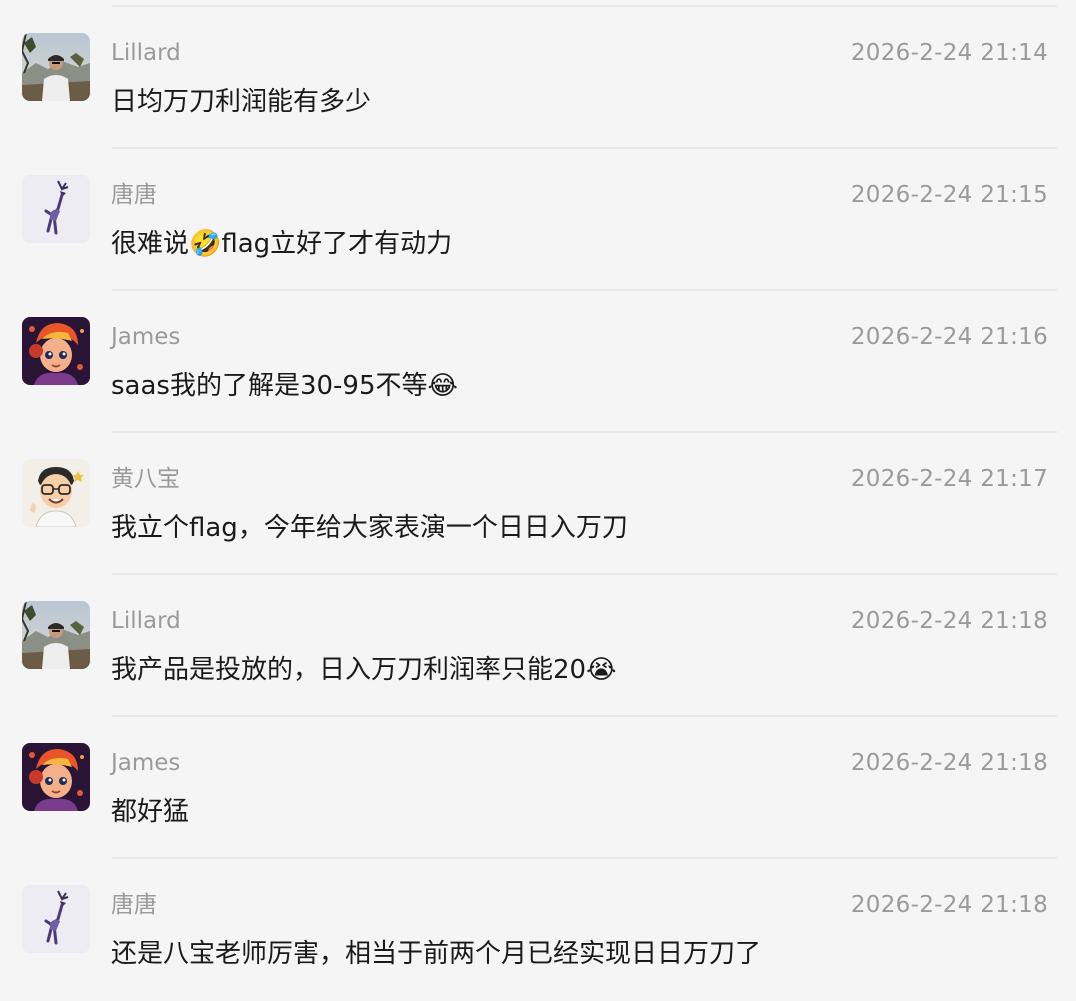  I want to click on message-text: 日均万刀利润能有多少, so click(241, 102).